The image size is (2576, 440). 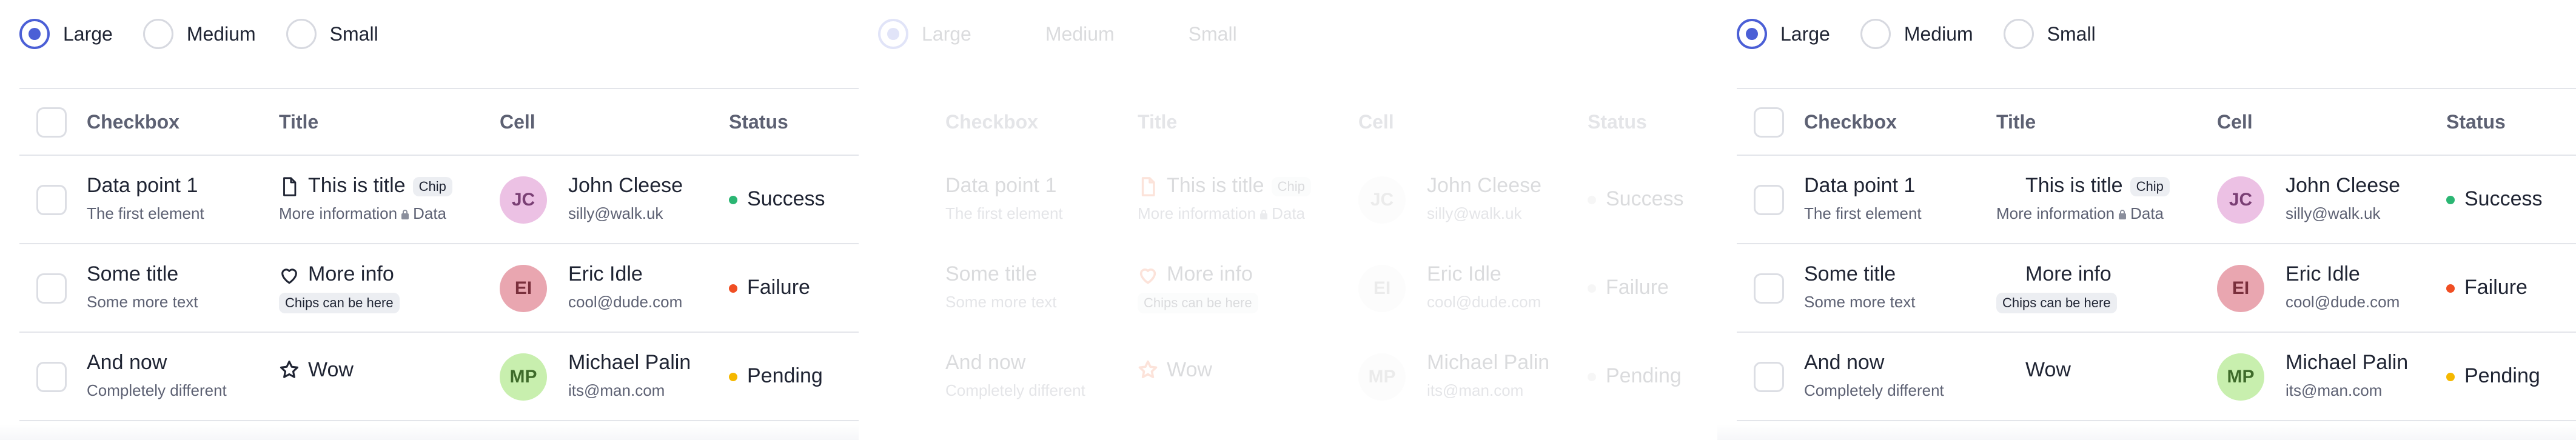 What do you see at coordinates (1938, 33) in the screenshot?
I see `size-label-medium: Medium` at bounding box center [1938, 33].